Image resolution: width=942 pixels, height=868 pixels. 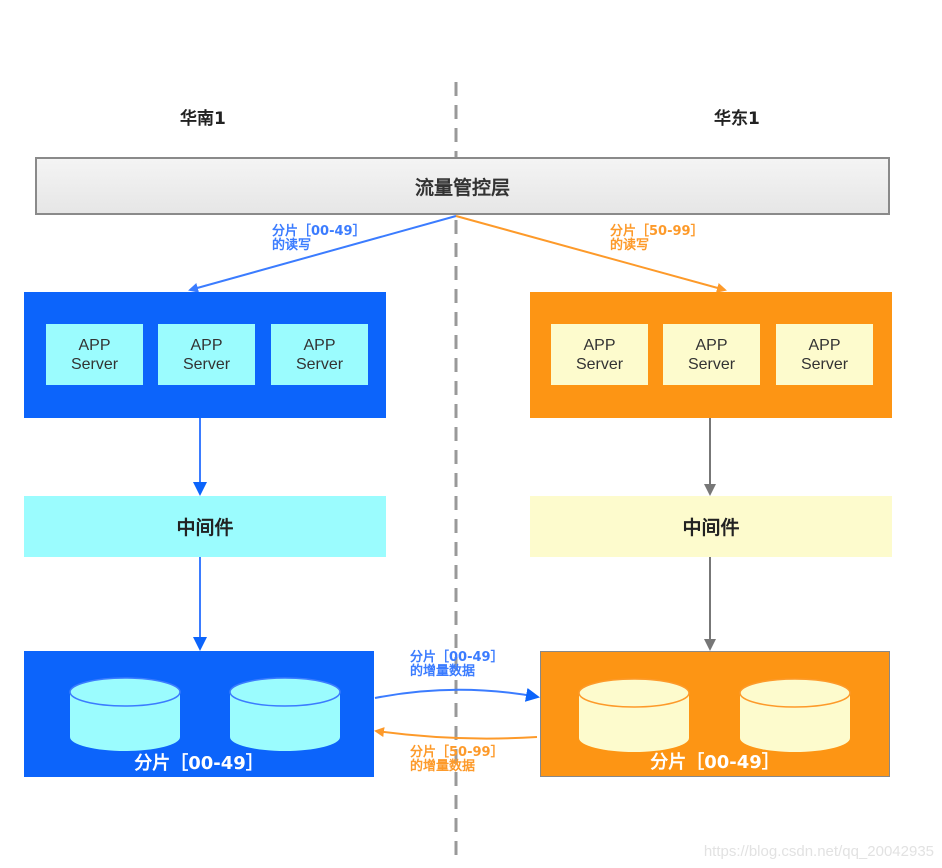 I want to click on app-cluster-left: APP Server APP Server APP Server, so click(x=205, y=355).